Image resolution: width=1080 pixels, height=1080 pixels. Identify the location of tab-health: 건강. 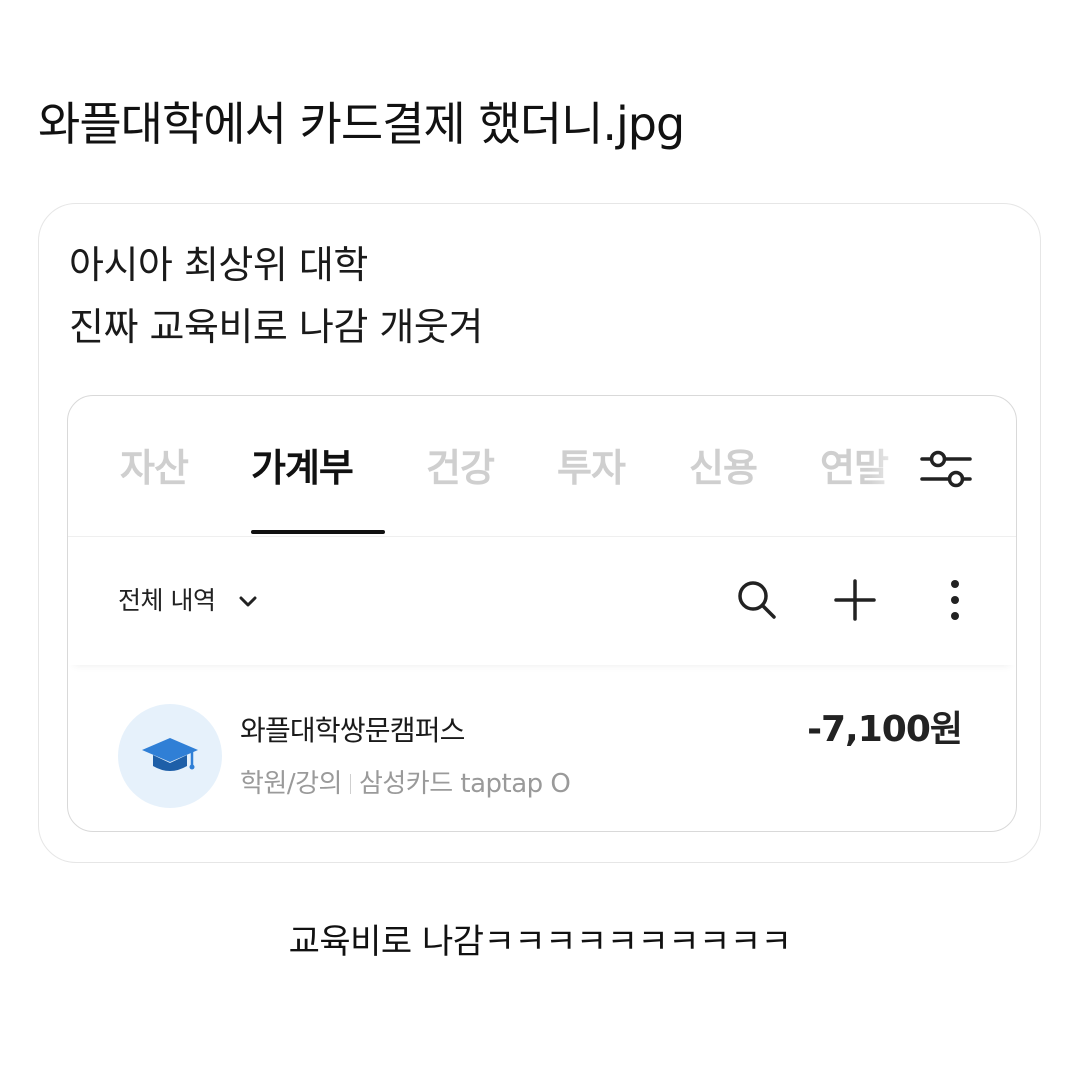
(460, 468).